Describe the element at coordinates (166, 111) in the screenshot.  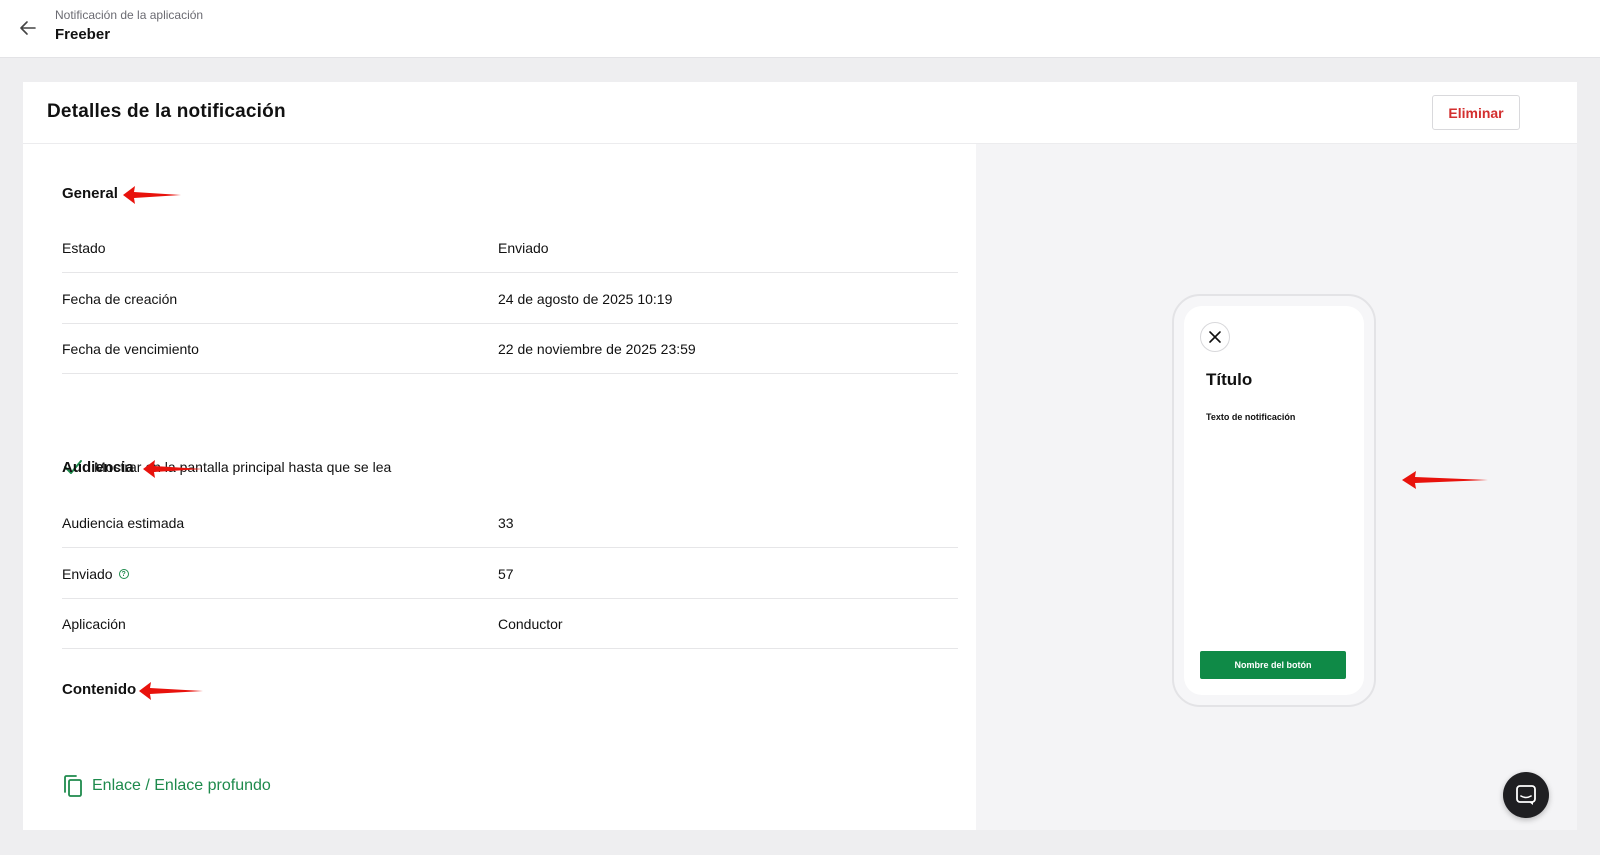
I see `page-title: Detalles de la notificación` at that location.